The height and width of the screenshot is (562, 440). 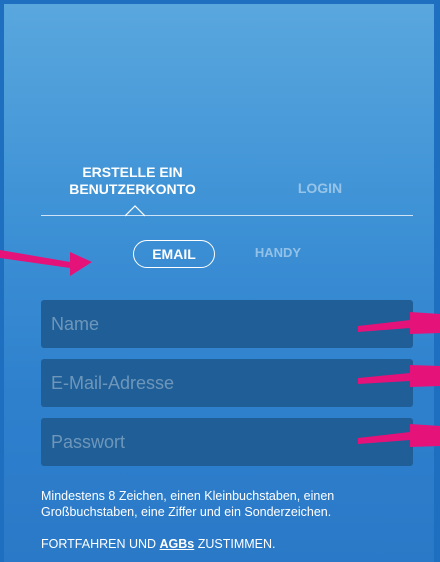 I want to click on name-input, so click(x=227, y=324).